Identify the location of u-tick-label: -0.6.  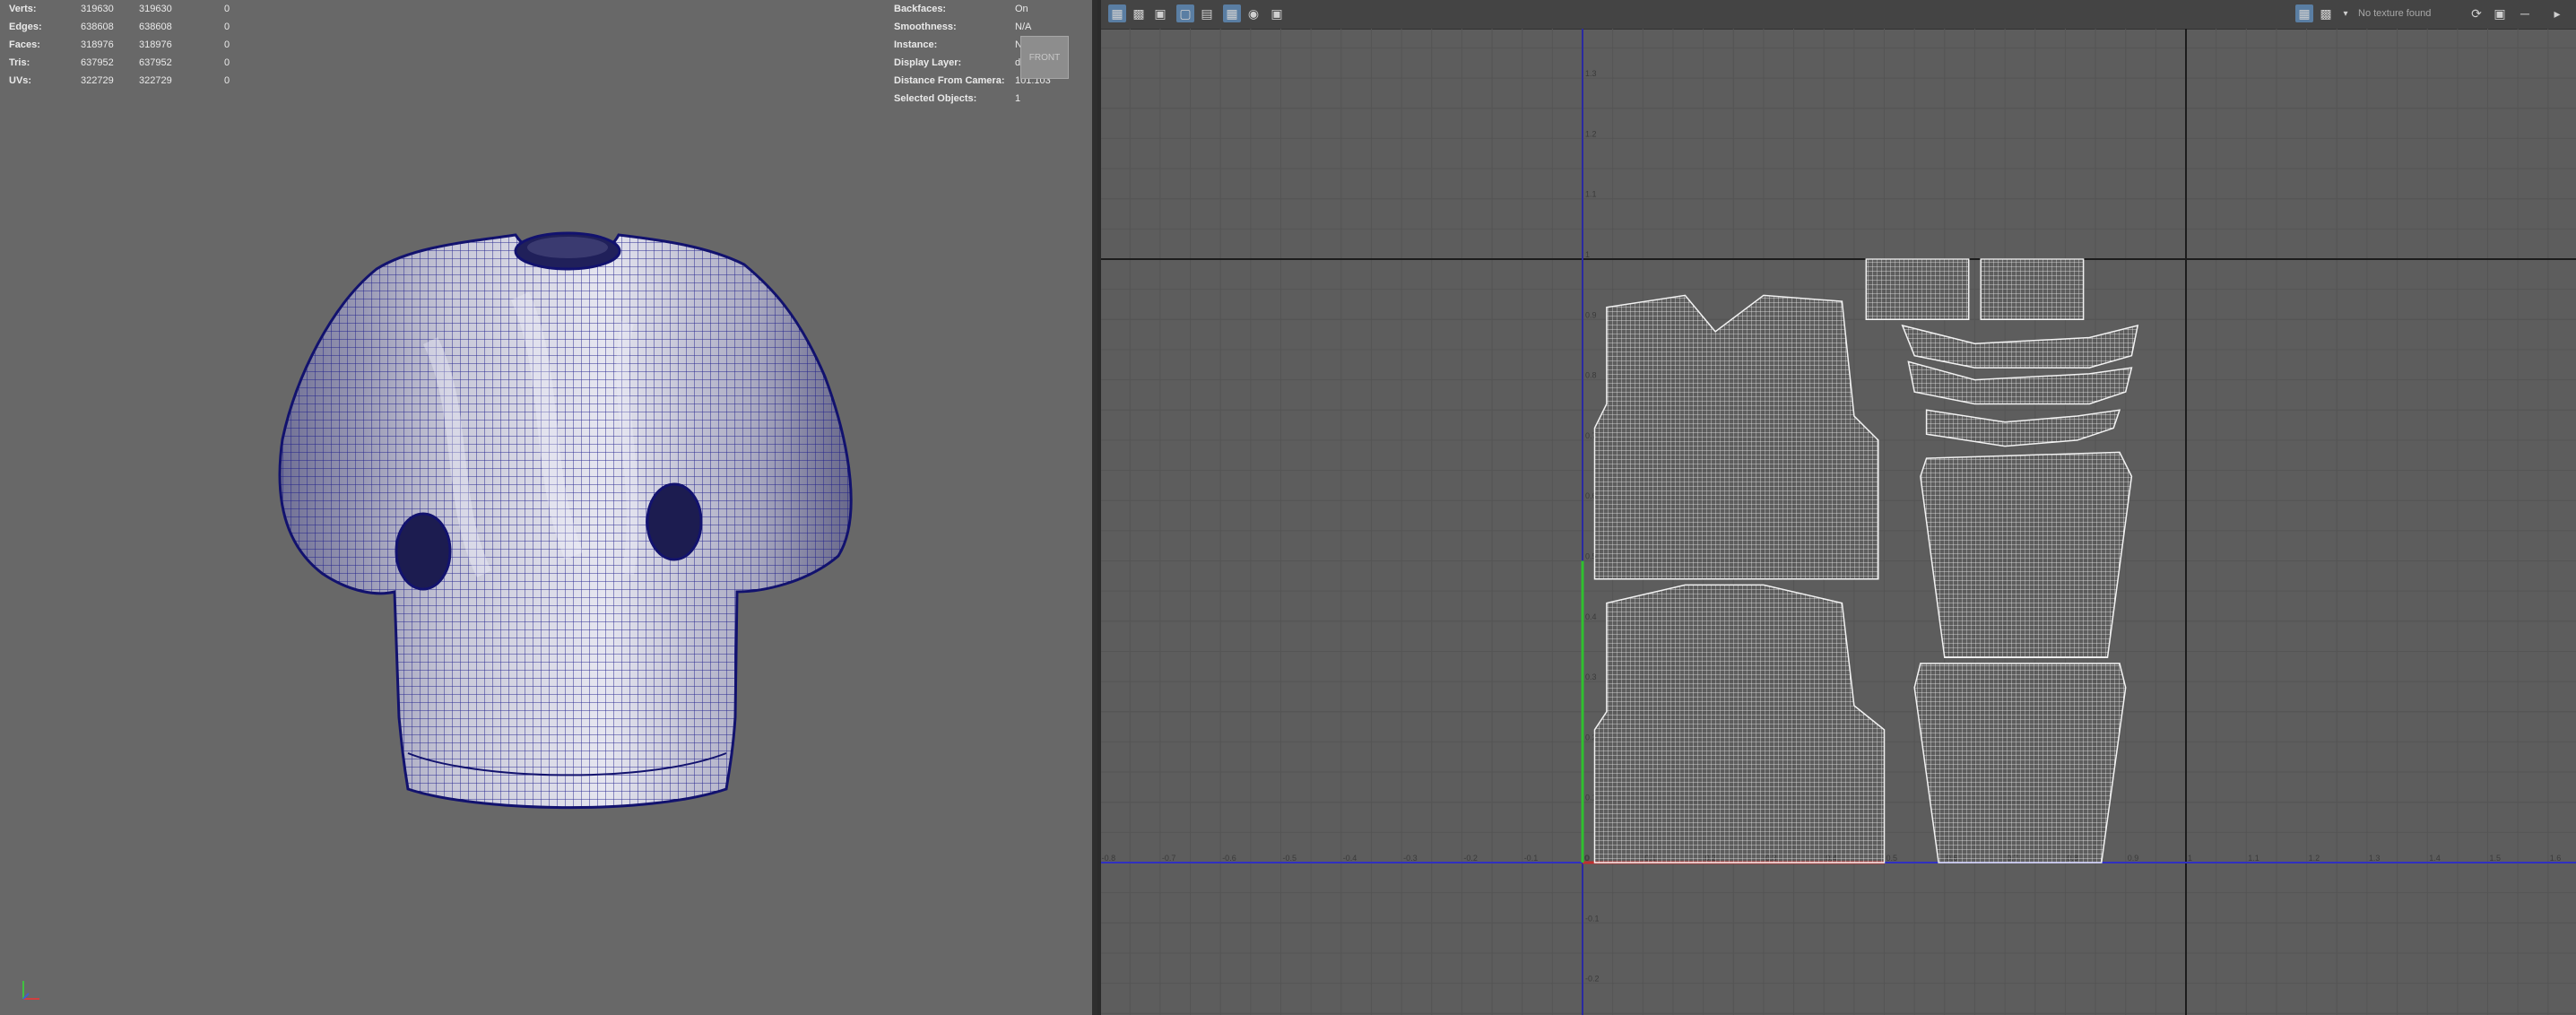
(1229, 859).